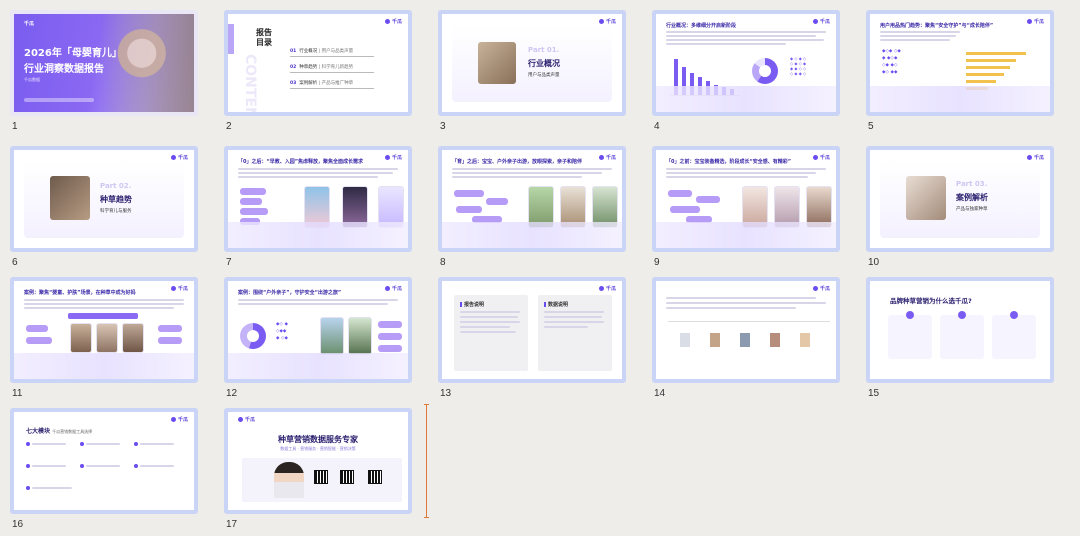 Image resolution: width=1080 pixels, height=536 pixels. I want to click on slide-thumbnail-11: 千瓜 案例：聚焦“婴童、护肤”场景，在种草中成为好妈 11, so click(105, 338).